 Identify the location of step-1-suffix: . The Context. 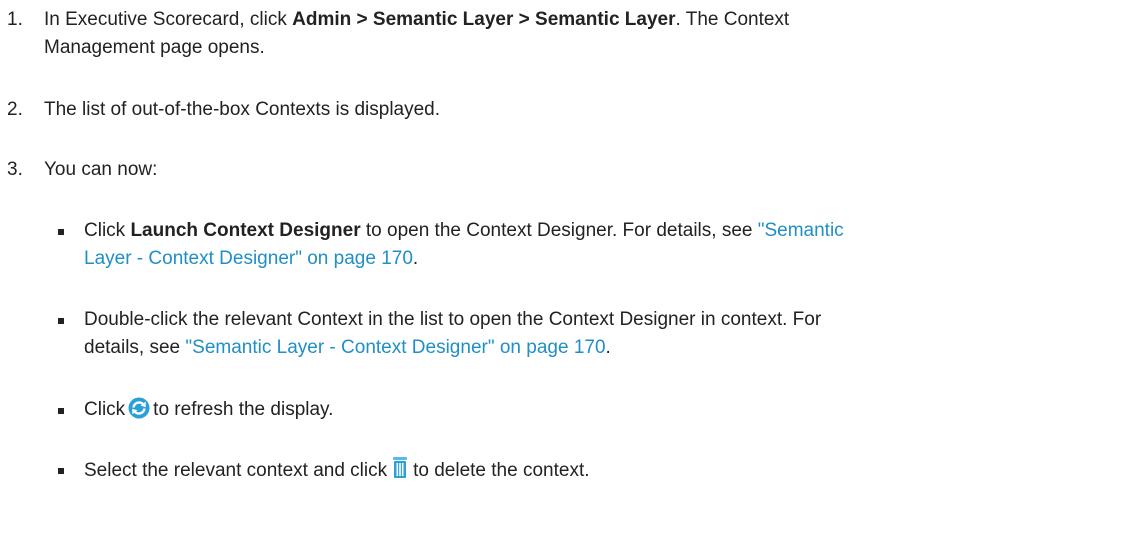
(732, 19).